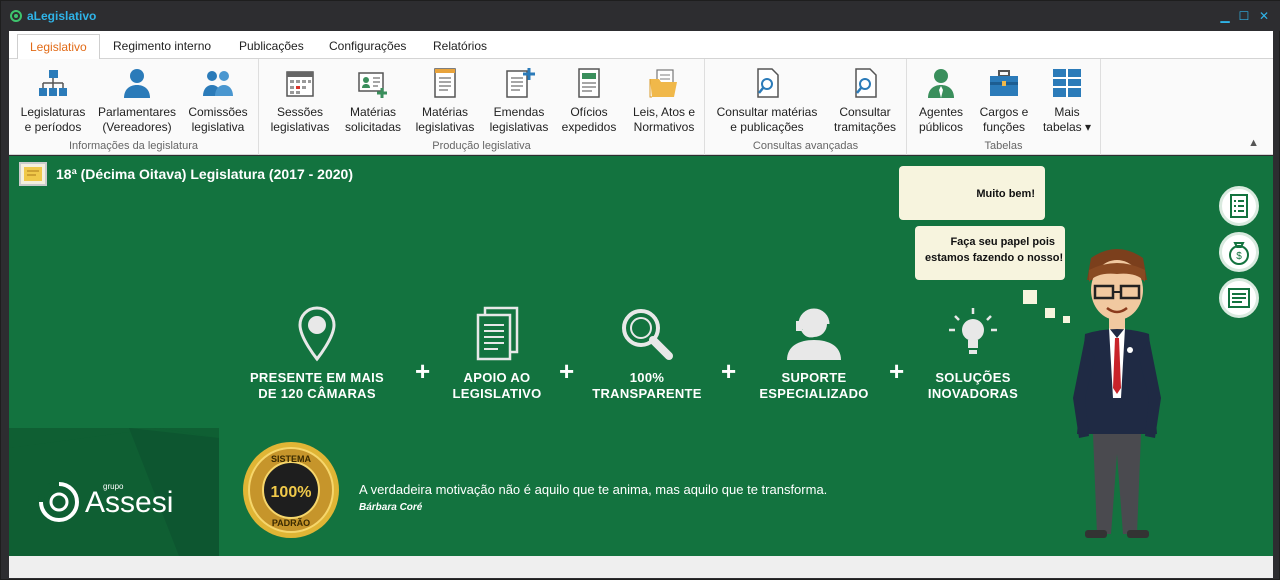 The width and height of the screenshot is (1280, 580). Describe the element at coordinates (33, 174) in the screenshot. I see `legislature-icon` at that location.